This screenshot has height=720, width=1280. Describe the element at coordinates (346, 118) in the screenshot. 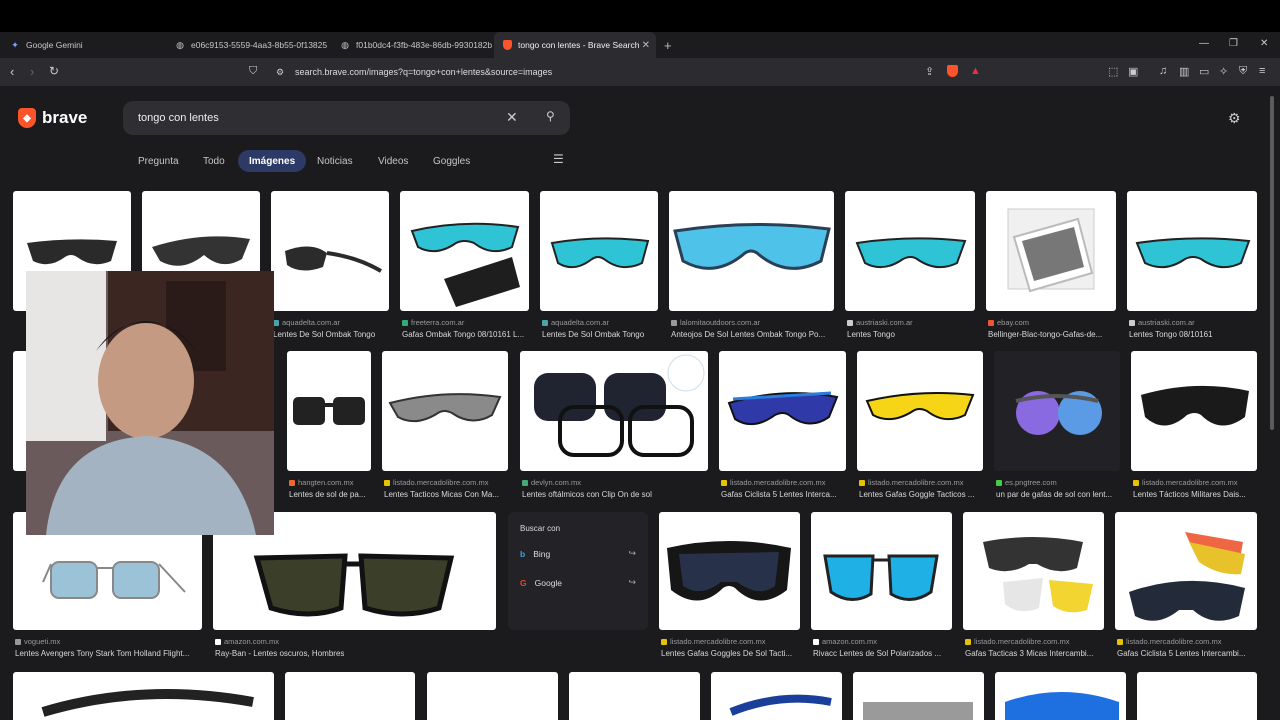

I see `search-box: tongo con lentes ✕ ⚲` at that location.